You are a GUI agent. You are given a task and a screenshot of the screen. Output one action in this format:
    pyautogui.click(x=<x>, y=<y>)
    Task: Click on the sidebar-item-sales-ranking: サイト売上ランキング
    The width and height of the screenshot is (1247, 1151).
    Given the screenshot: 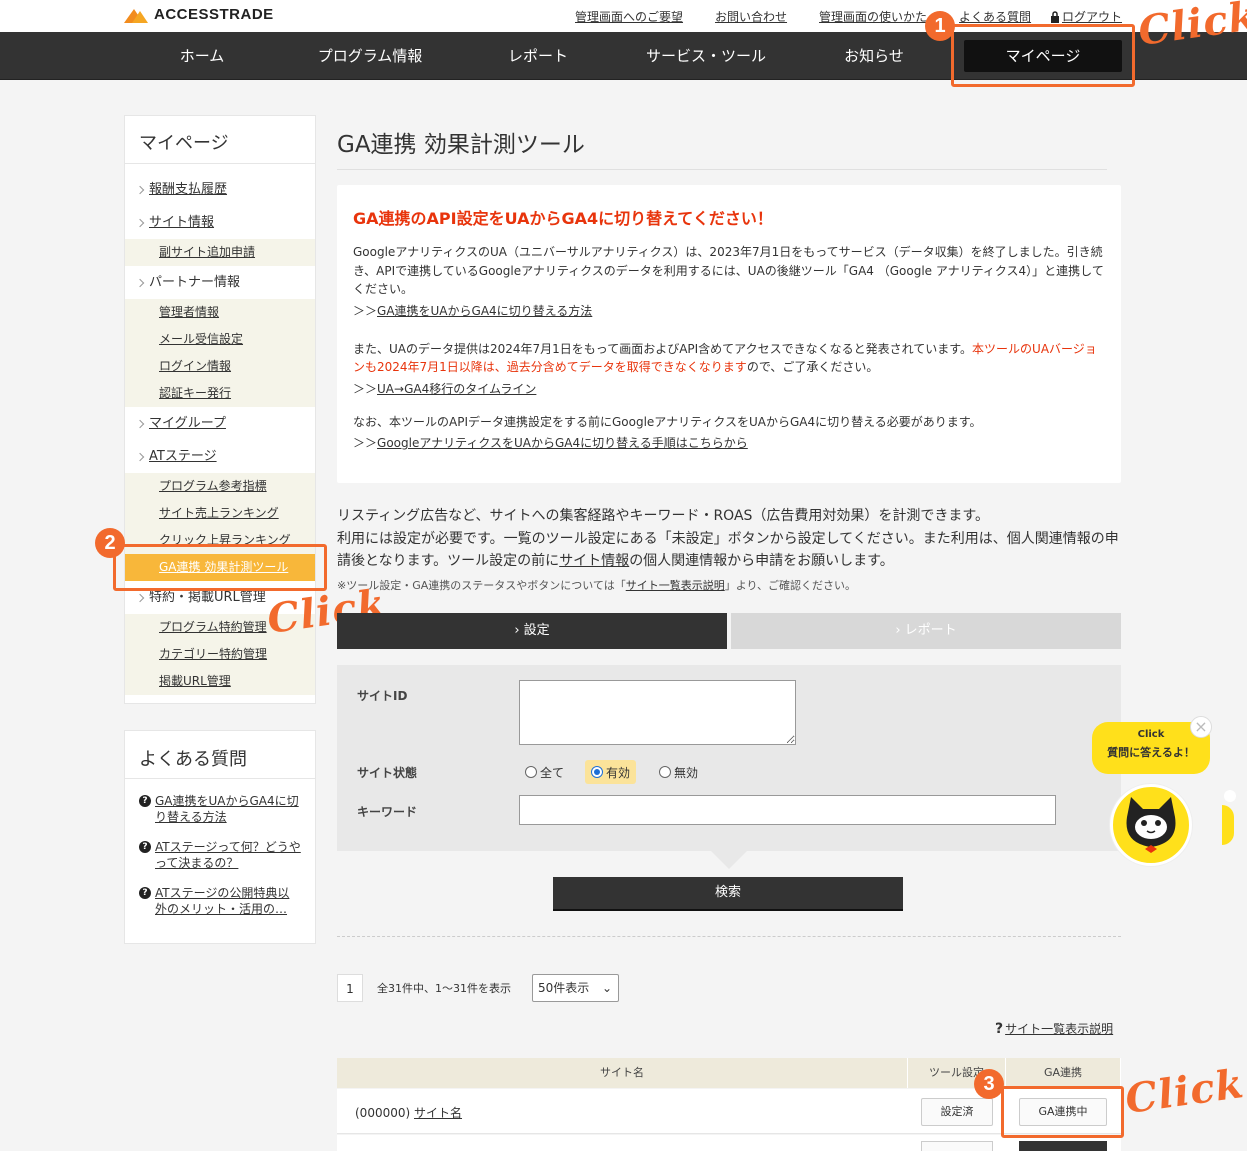 What is the action you would take?
    pyautogui.click(x=220, y=513)
    